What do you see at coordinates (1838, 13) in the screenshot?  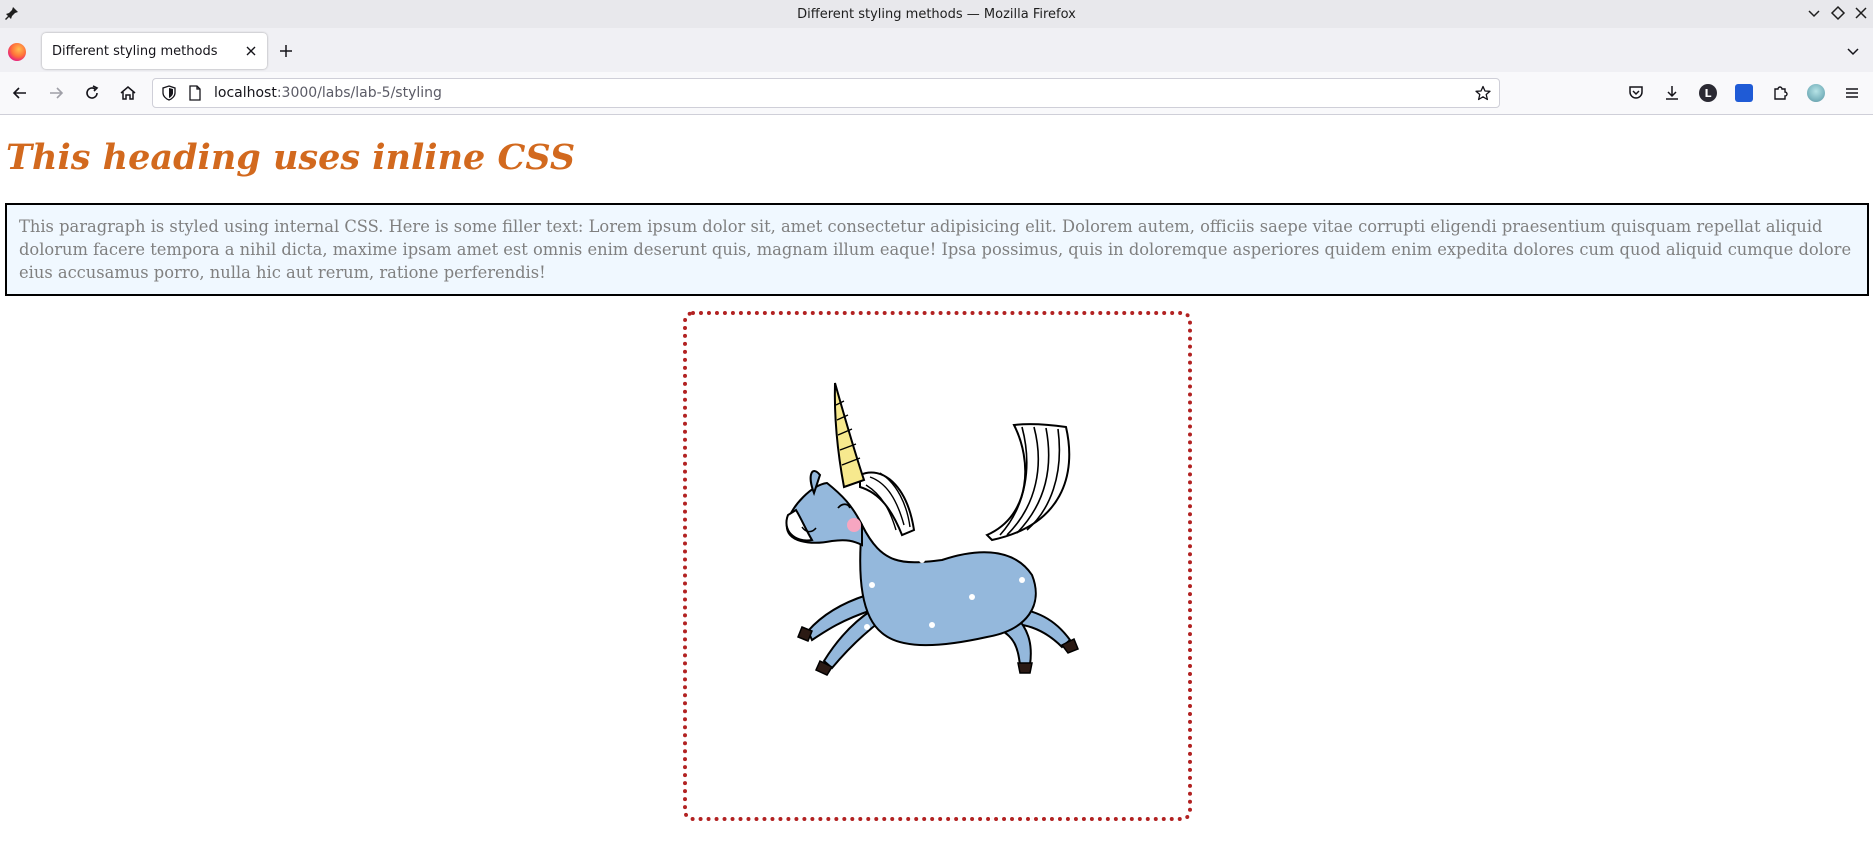 I see `maximize-icon` at bounding box center [1838, 13].